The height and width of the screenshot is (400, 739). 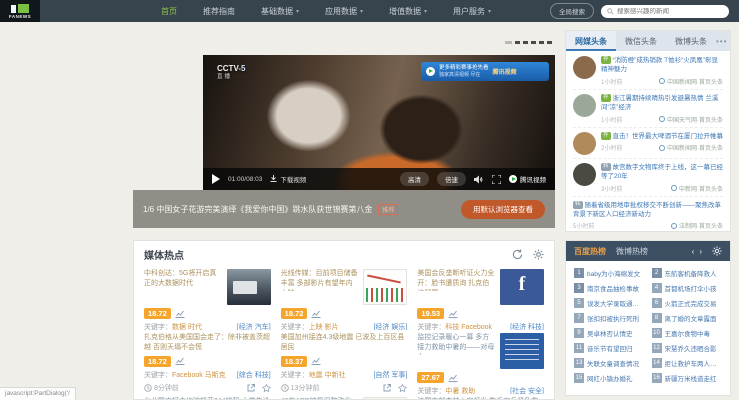 What do you see at coordinates (169, 11) in the screenshot?
I see `nav-menu-item: 首页 ▾` at bounding box center [169, 11].